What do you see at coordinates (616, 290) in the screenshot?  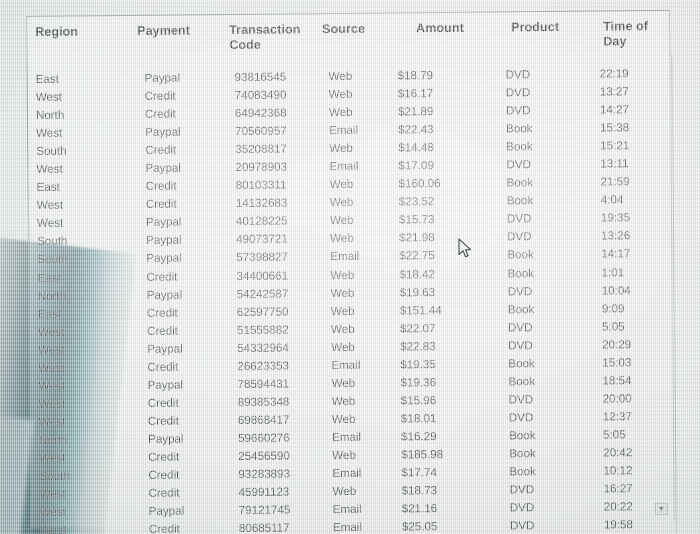 I see `cell-time: 10:04` at bounding box center [616, 290].